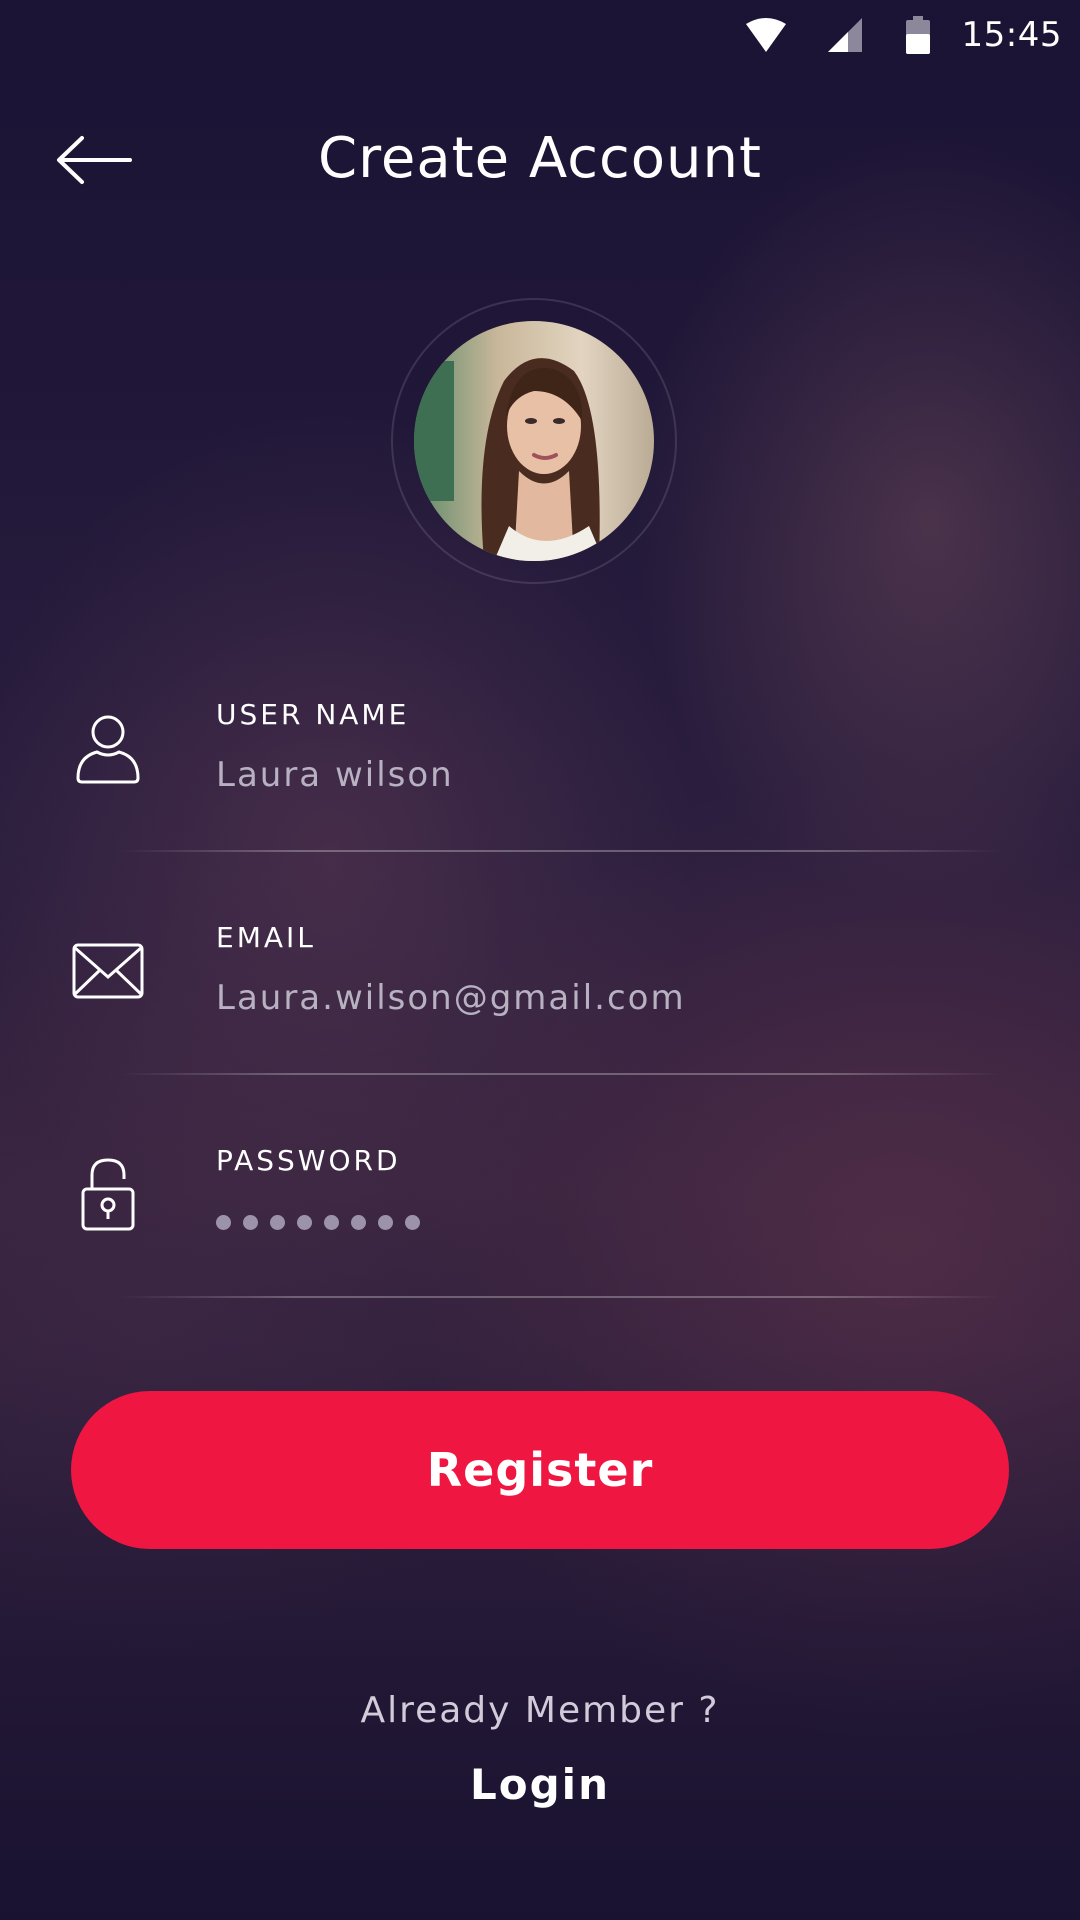 This screenshot has height=1920, width=1080. Describe the element at coordinates (917, 35) in the screenshot. I see `battery-icon` at that location.